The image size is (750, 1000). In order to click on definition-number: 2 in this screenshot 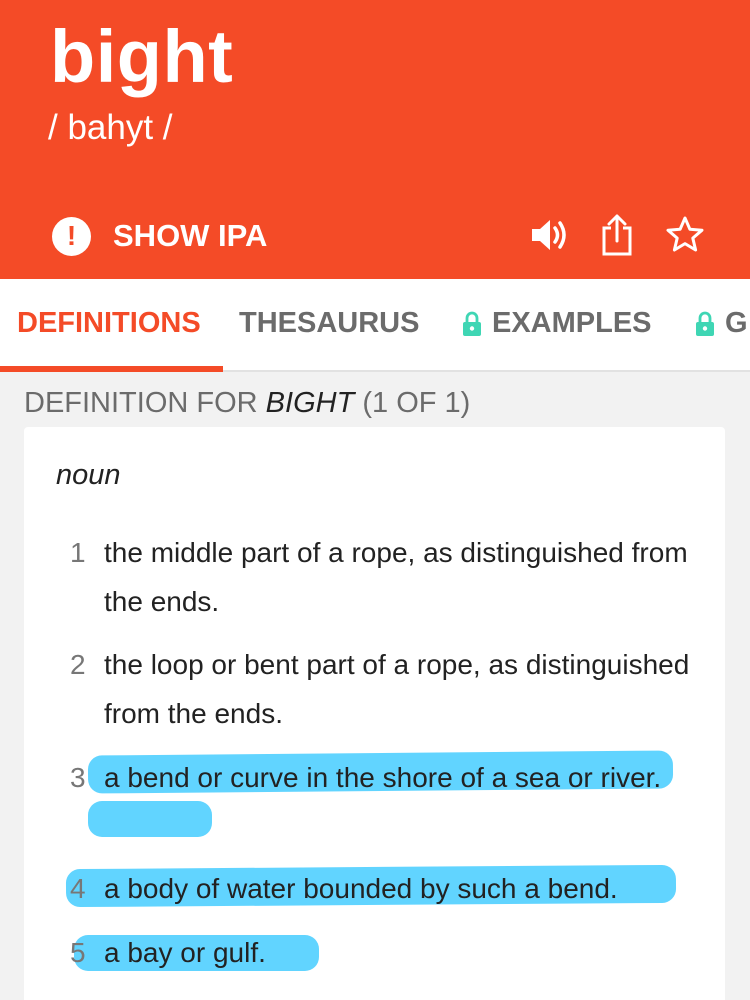, I will do `click(78, 664)`.